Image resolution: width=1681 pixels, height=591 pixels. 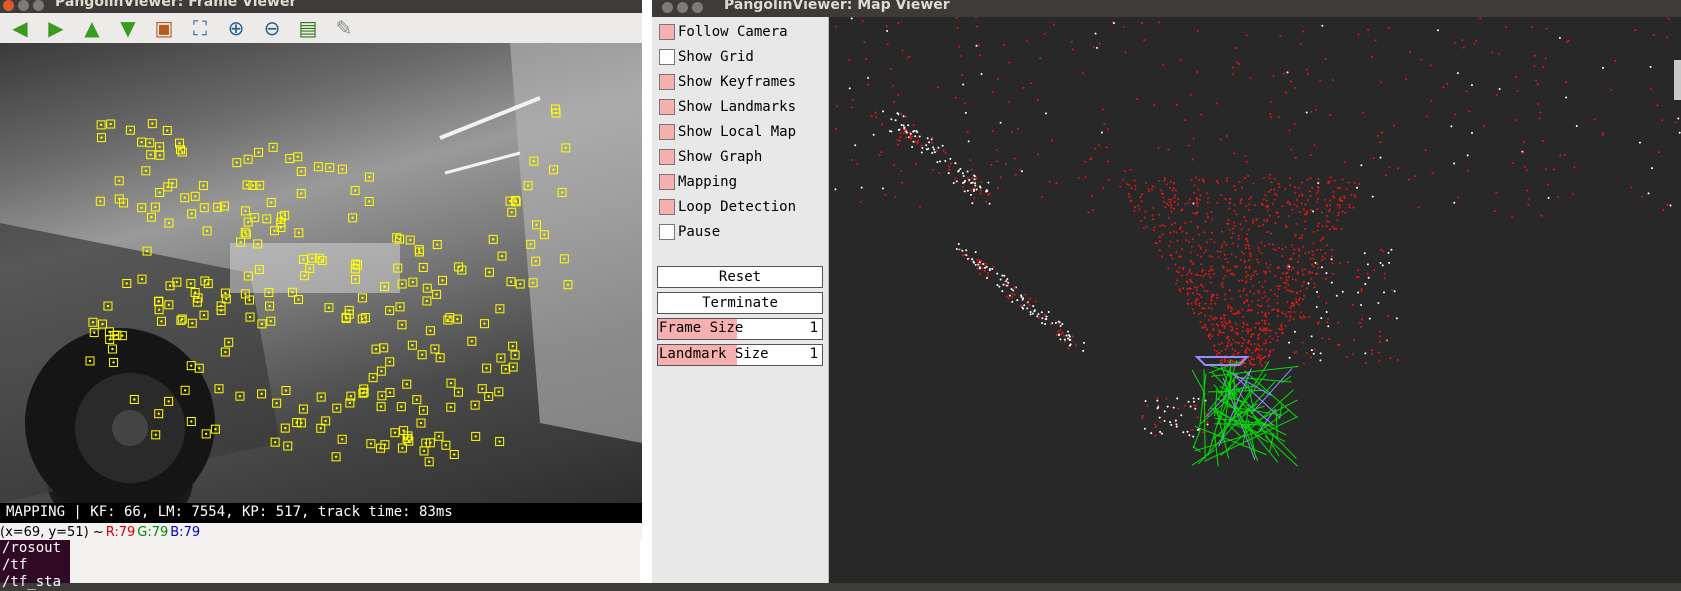 What do you see at coordinates (740, 355) in the screenshot?
I see `landmark-size-slider: Landmark Size 1` at bounding box center [740, 355].